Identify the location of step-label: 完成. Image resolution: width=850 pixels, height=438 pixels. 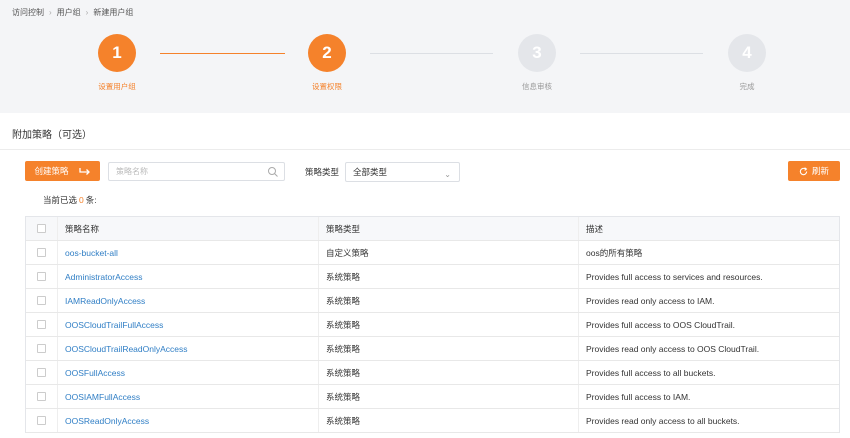
(747, 86).